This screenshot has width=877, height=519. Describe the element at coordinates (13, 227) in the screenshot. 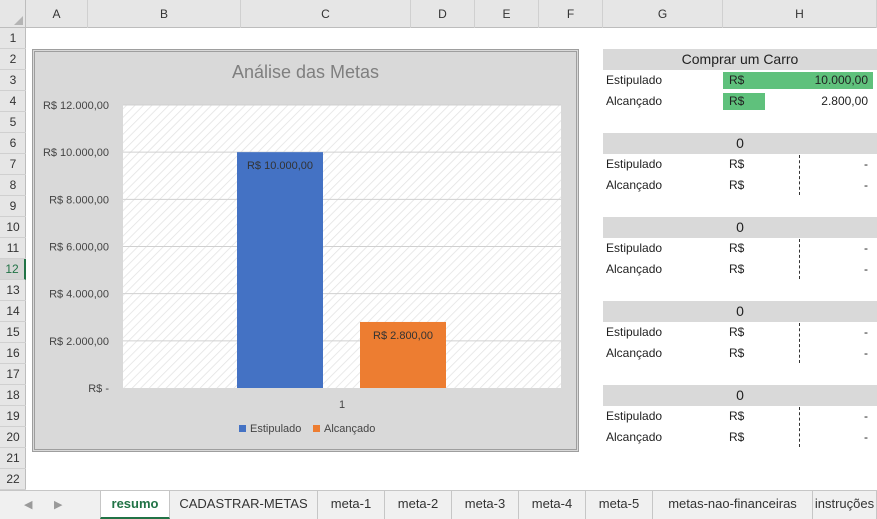

I see `row-header-10: 10` at that location.